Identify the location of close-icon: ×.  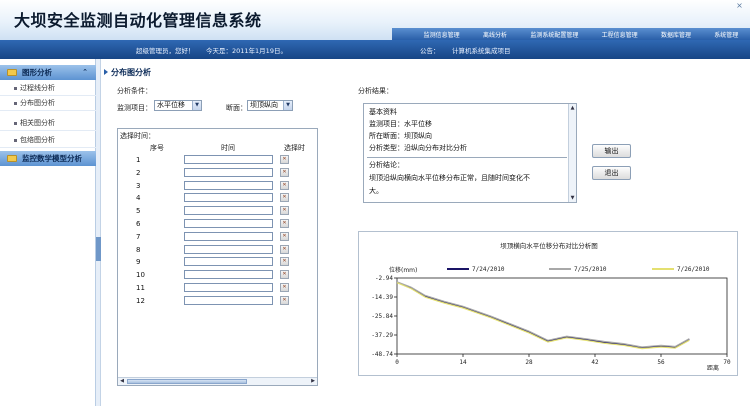
(739, 5).